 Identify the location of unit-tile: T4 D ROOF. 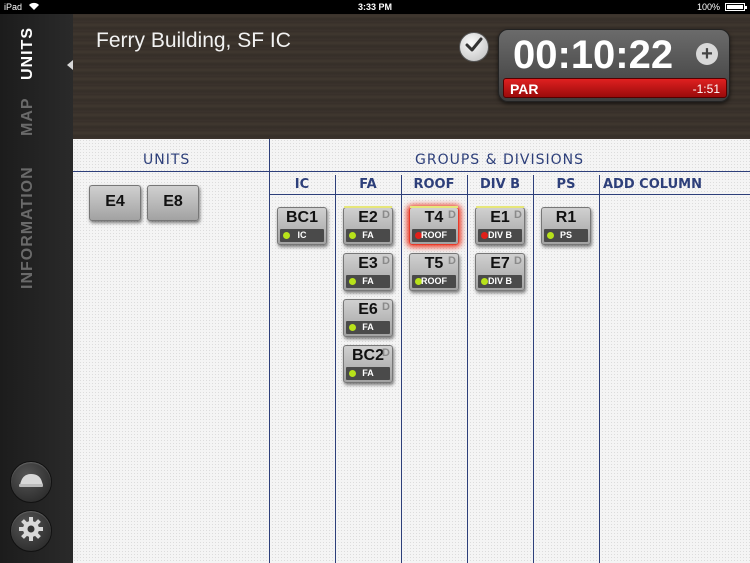
(434, 225).